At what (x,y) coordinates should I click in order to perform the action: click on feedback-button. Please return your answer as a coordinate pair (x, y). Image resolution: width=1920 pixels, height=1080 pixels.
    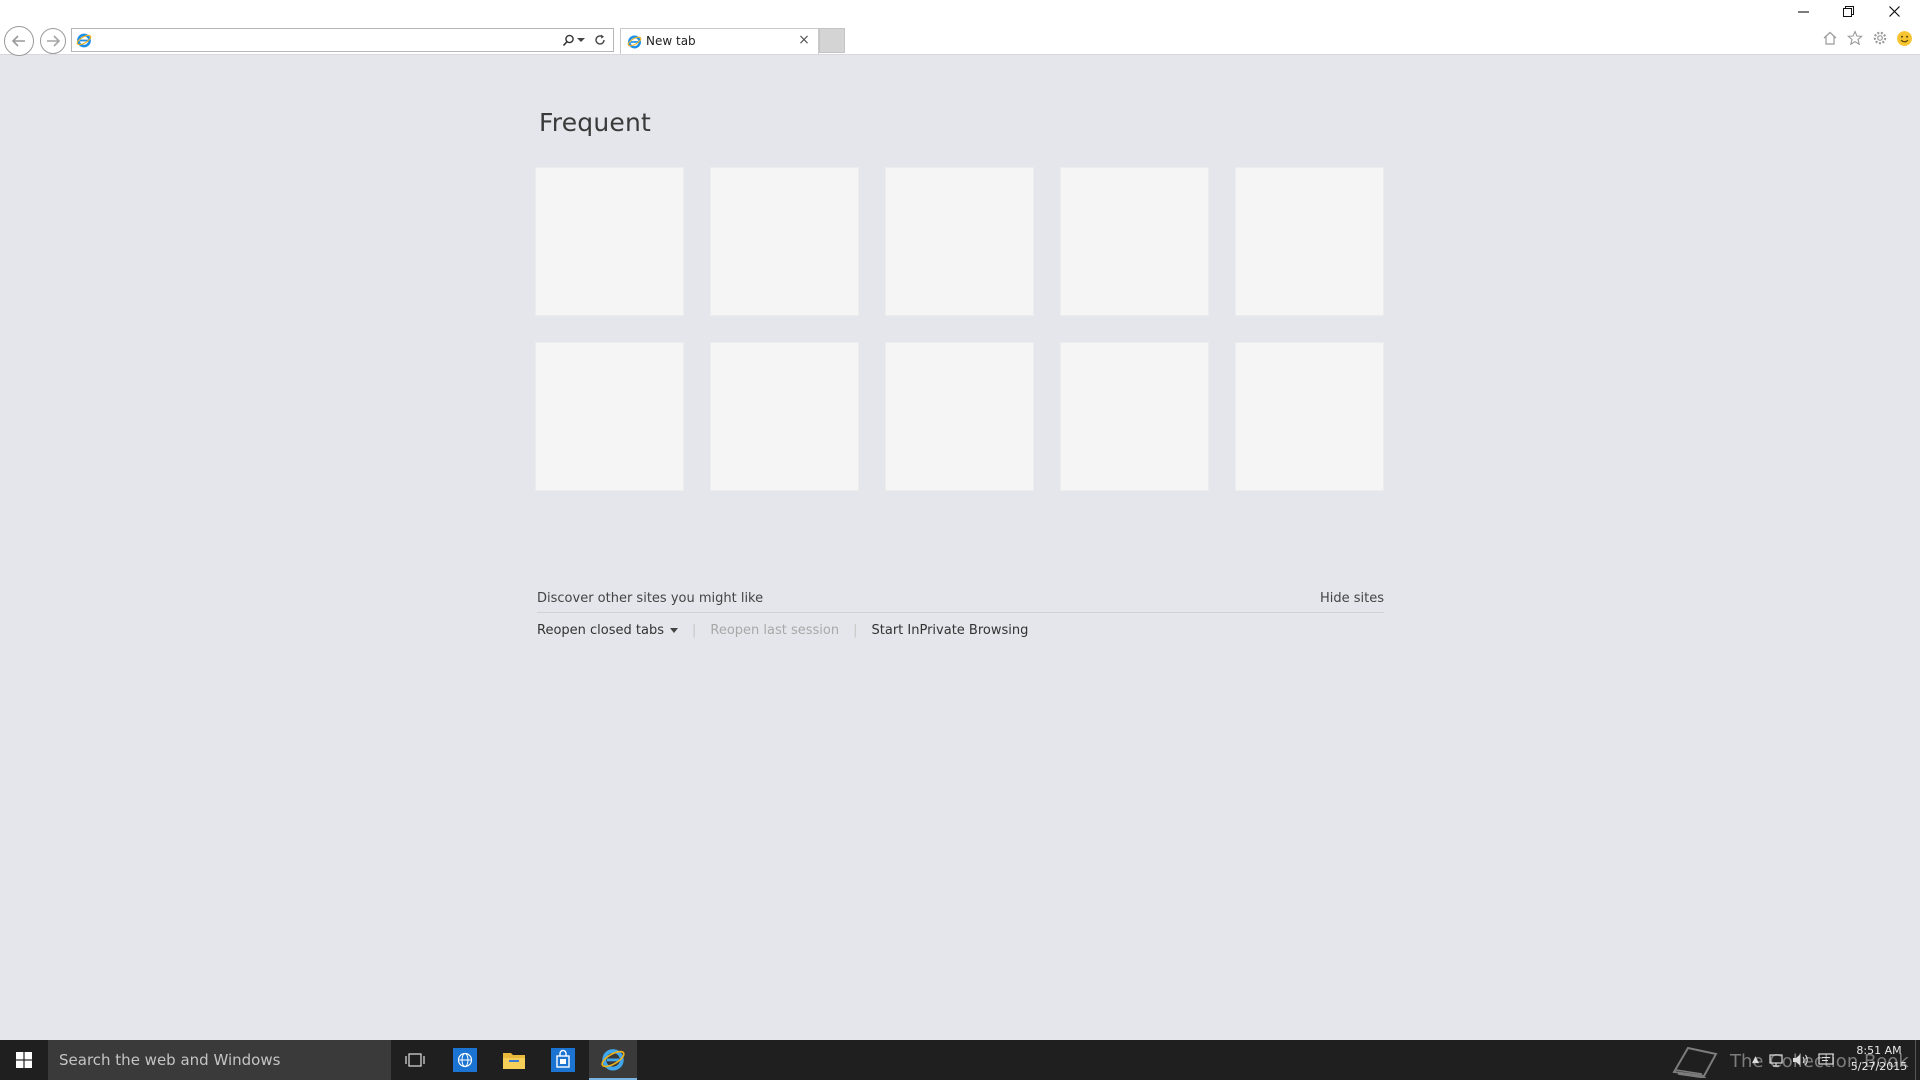
    Looking at the image, I should click on (1904, 38).